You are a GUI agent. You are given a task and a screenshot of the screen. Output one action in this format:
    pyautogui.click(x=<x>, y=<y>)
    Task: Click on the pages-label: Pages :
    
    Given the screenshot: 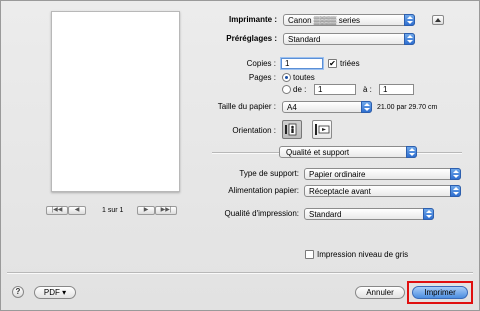 What is the action you would take?
    pyautogui.click(x=262, y=77)
    